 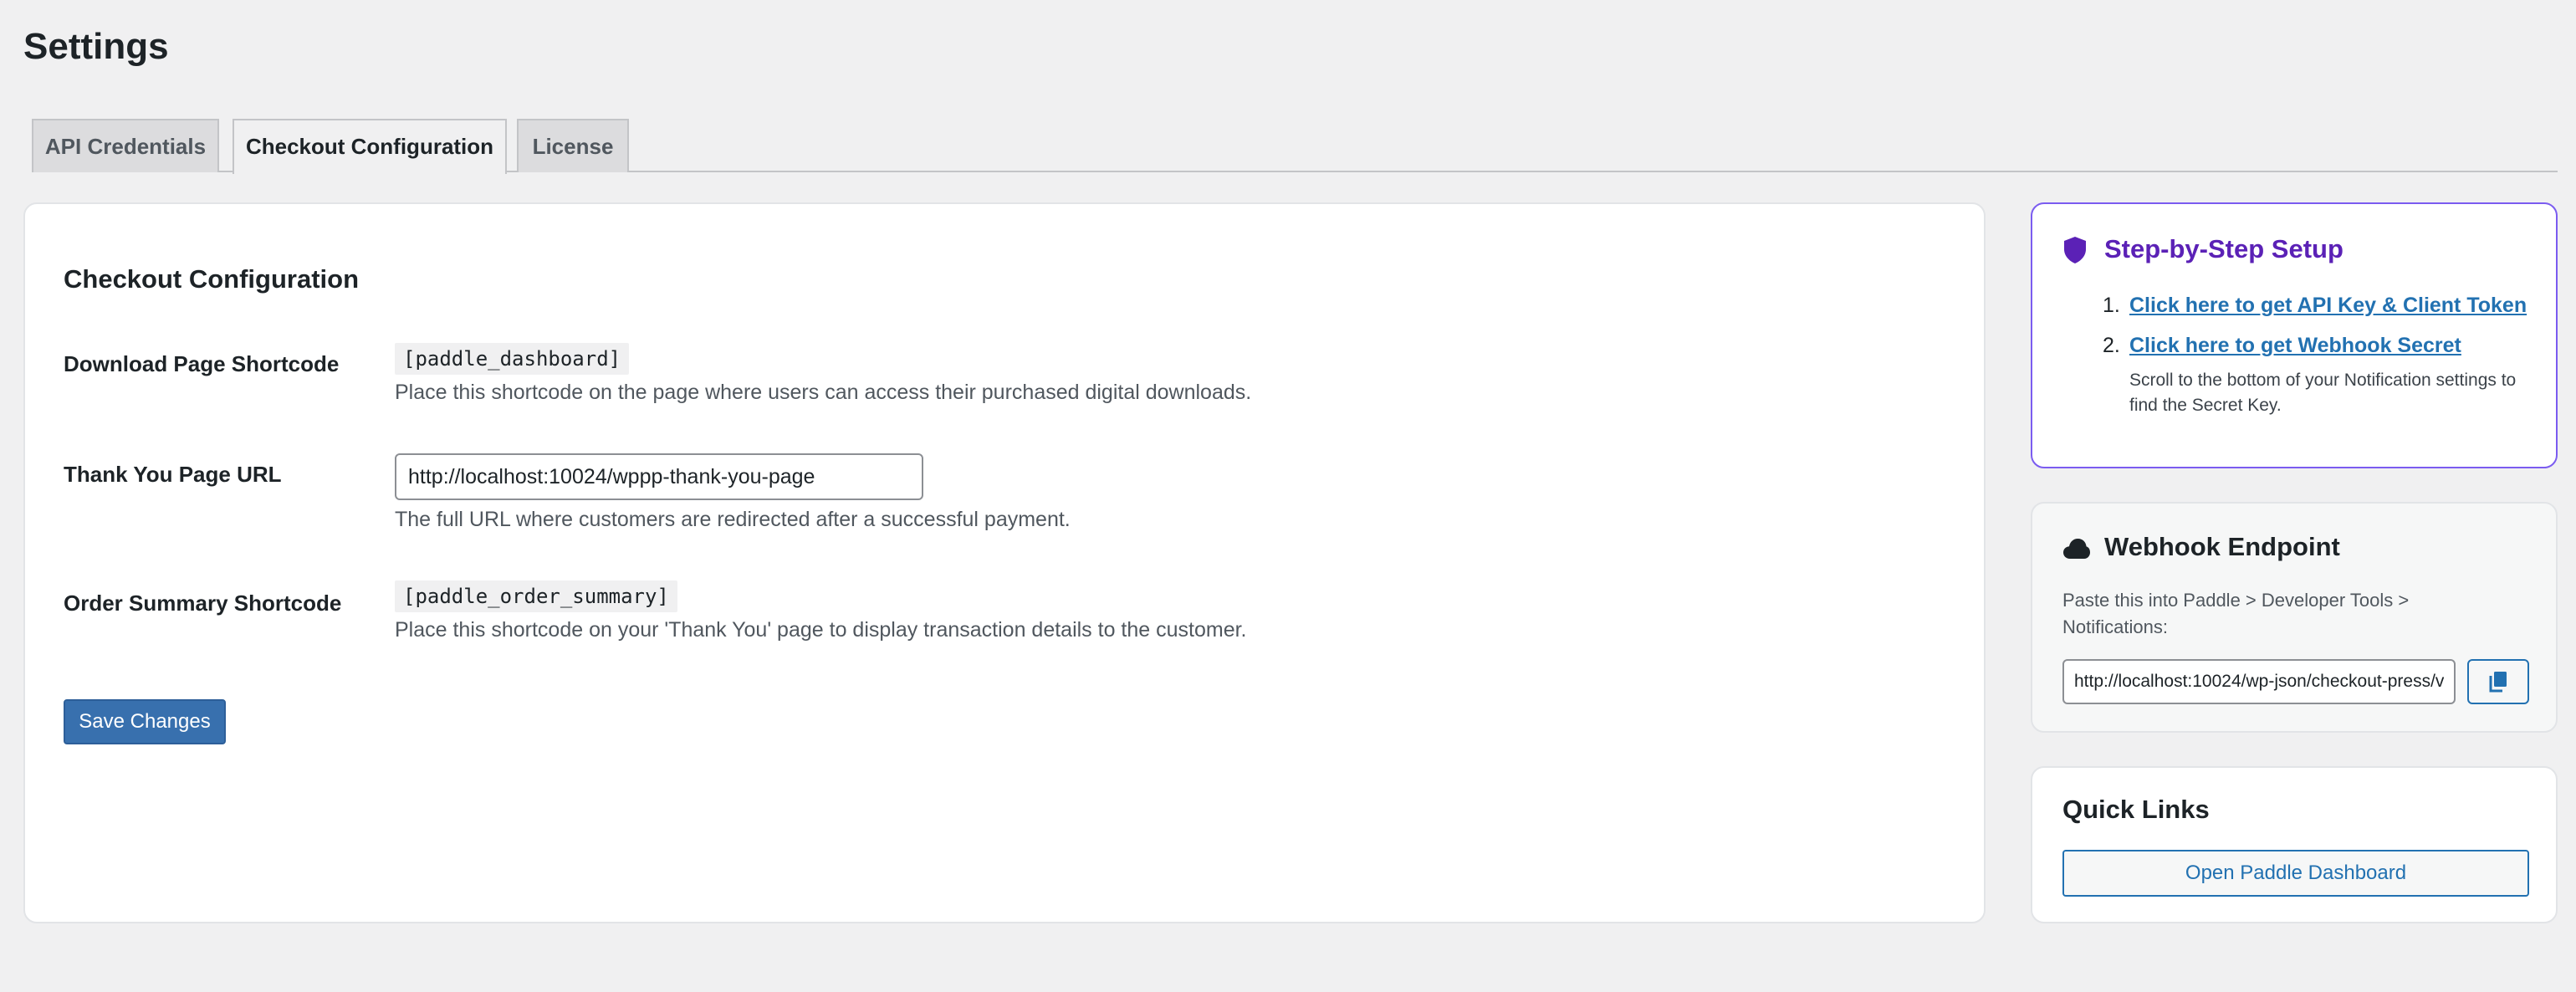 What do you see at coordinates (145, 721) in the screenshot?
I see `save-changes-button: Save Changes` at bounding box center [145, 721].